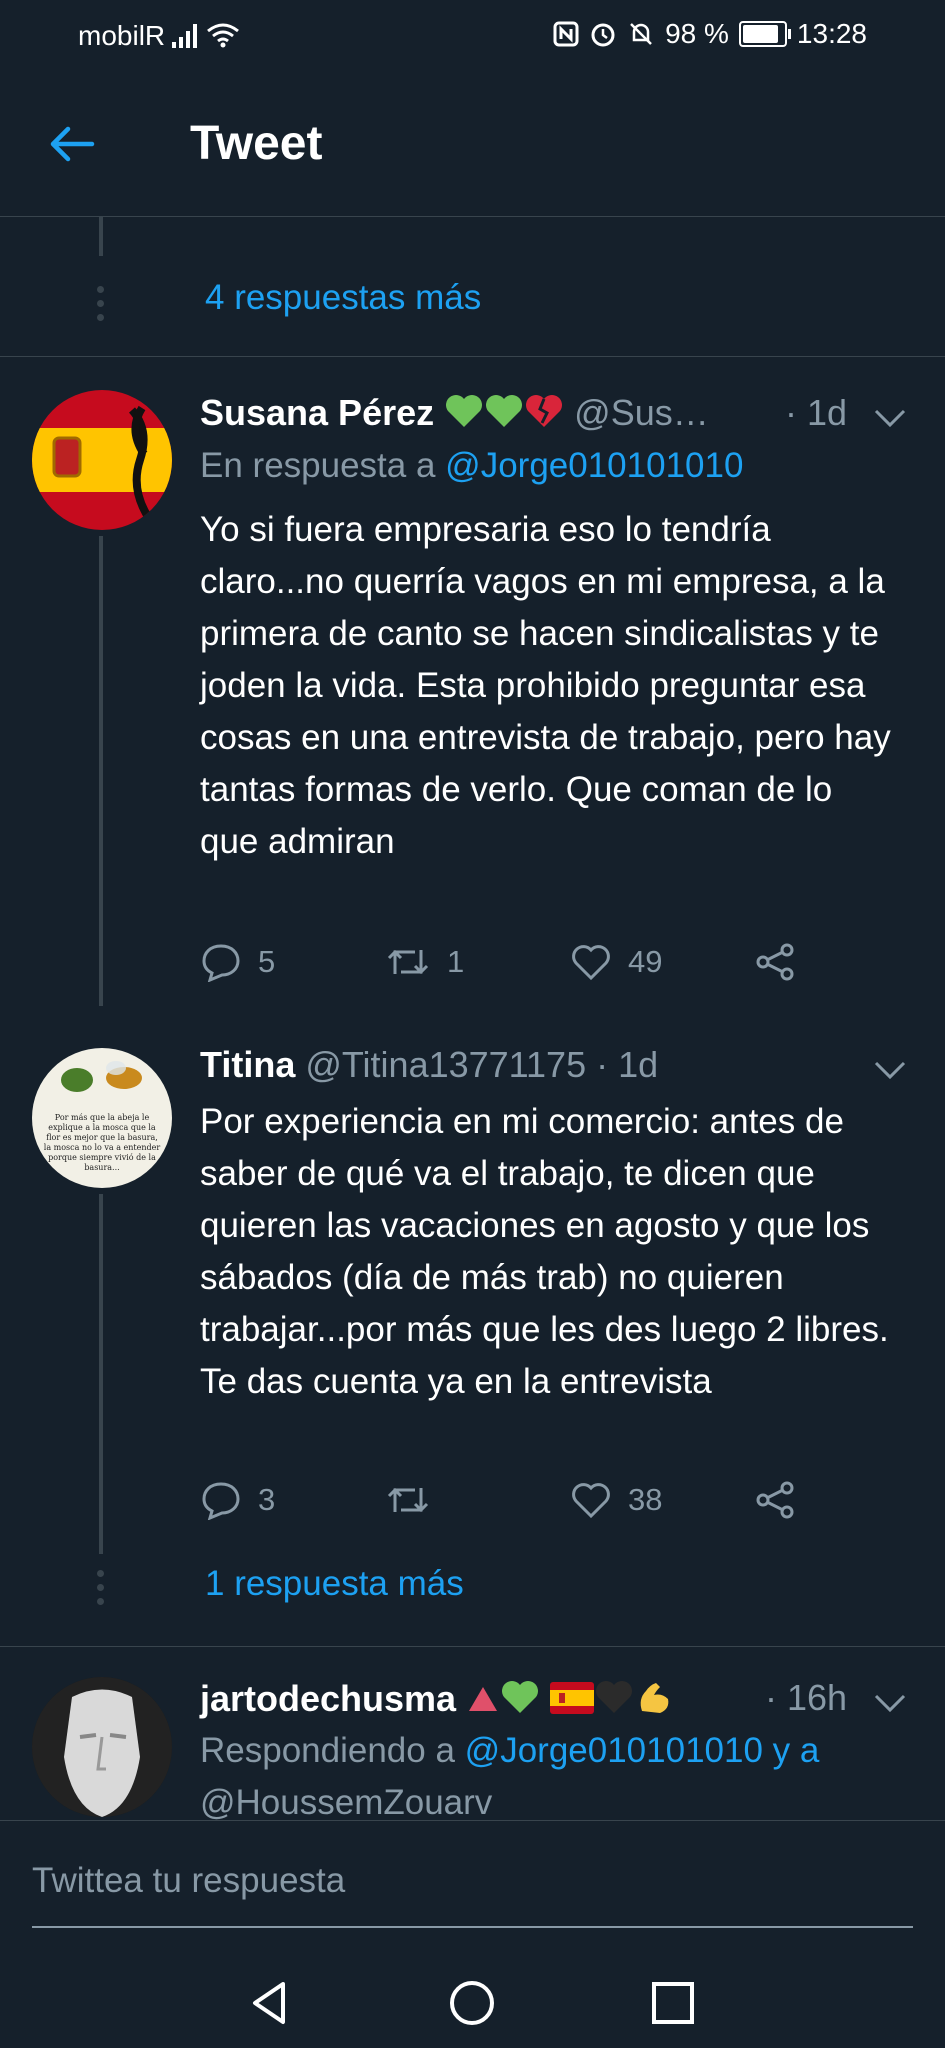 The height and width of the screenshot is (2048, 945). Describe the element at coordinates (270, 2003) in the screenshot. I see `nav-back-icon` at that location.